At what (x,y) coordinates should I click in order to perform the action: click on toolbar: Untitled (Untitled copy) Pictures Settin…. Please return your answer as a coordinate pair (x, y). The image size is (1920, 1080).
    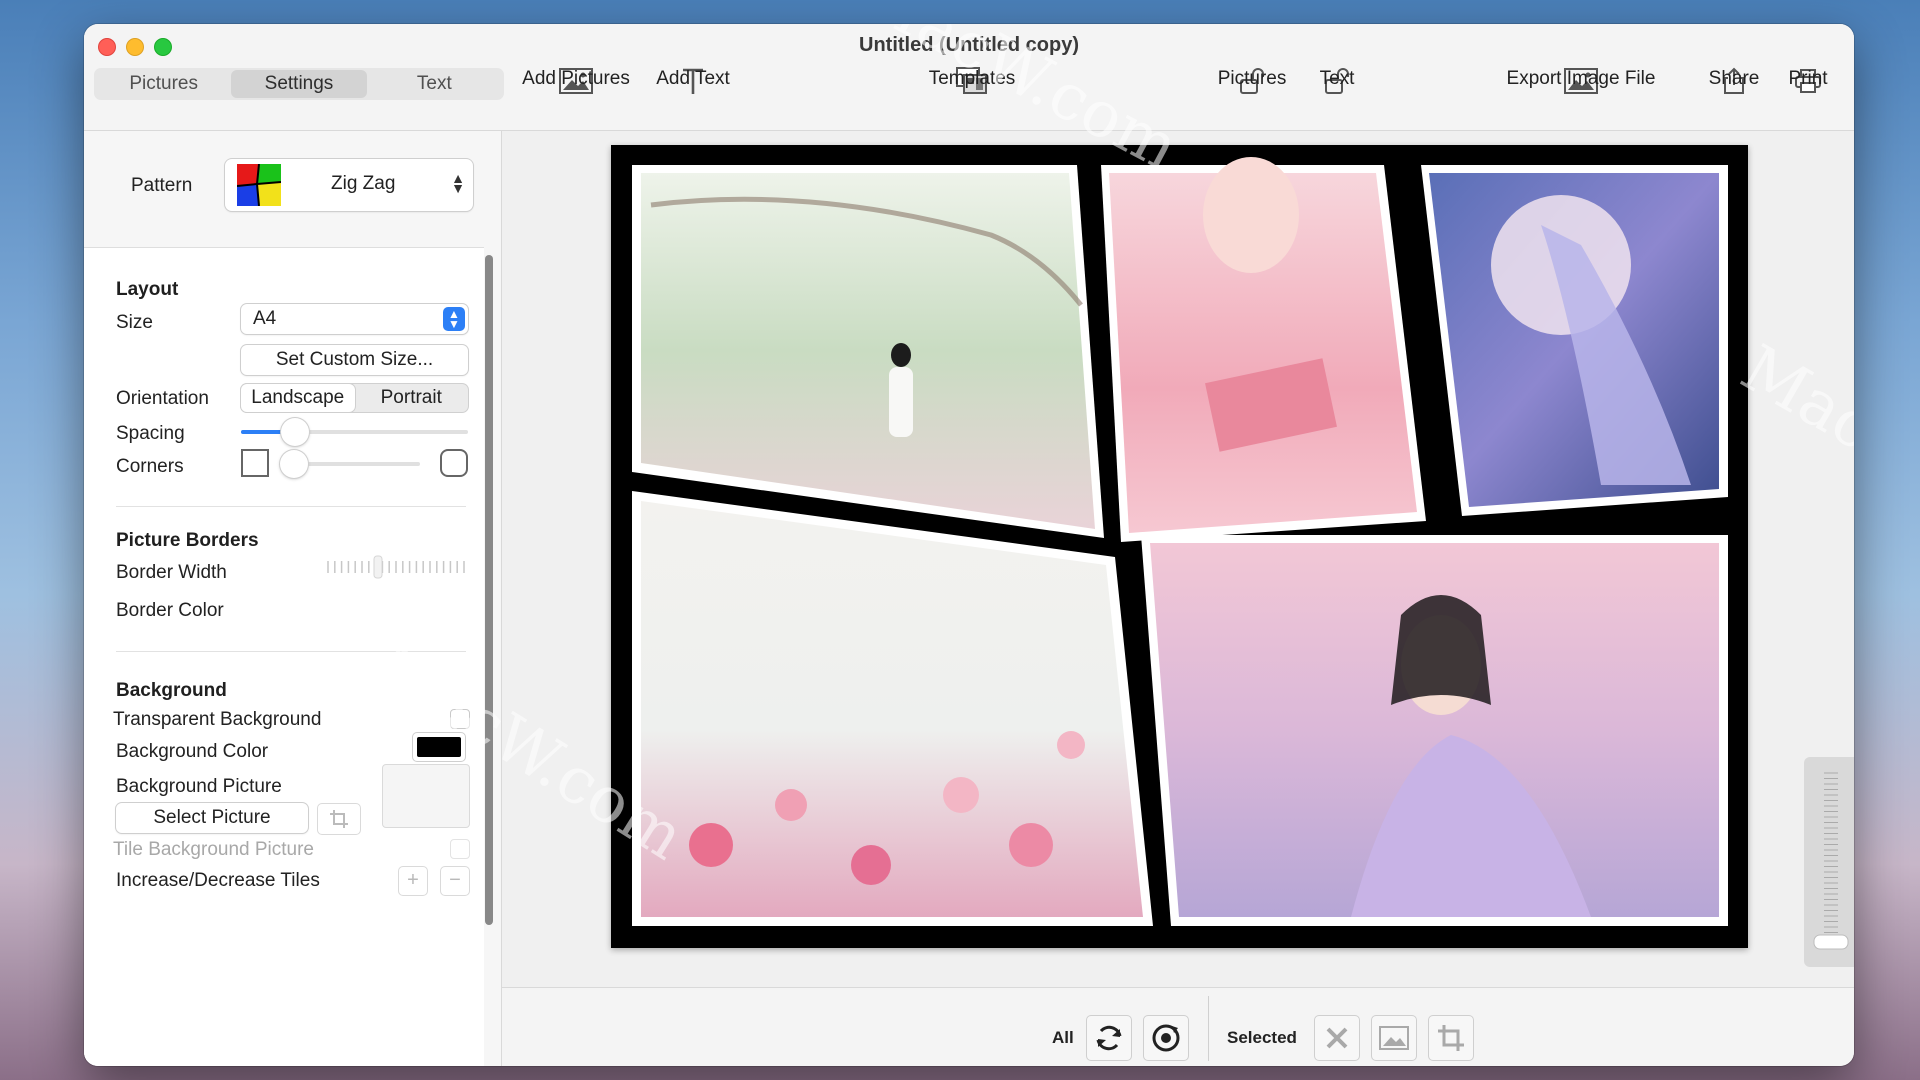
    Looking at the image, I should click on (969, 77).